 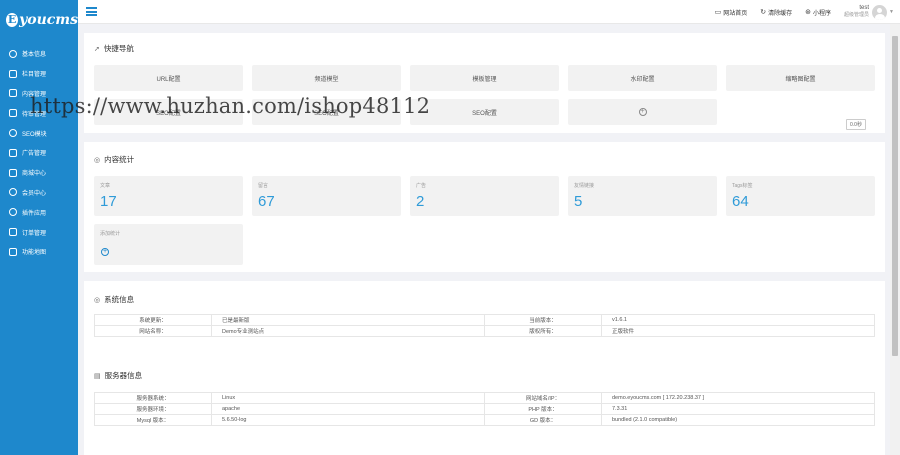 What do you see at coordinates (13, 133) in the screenshot?
I see `globe-icon` at bounding box center [13, 133].